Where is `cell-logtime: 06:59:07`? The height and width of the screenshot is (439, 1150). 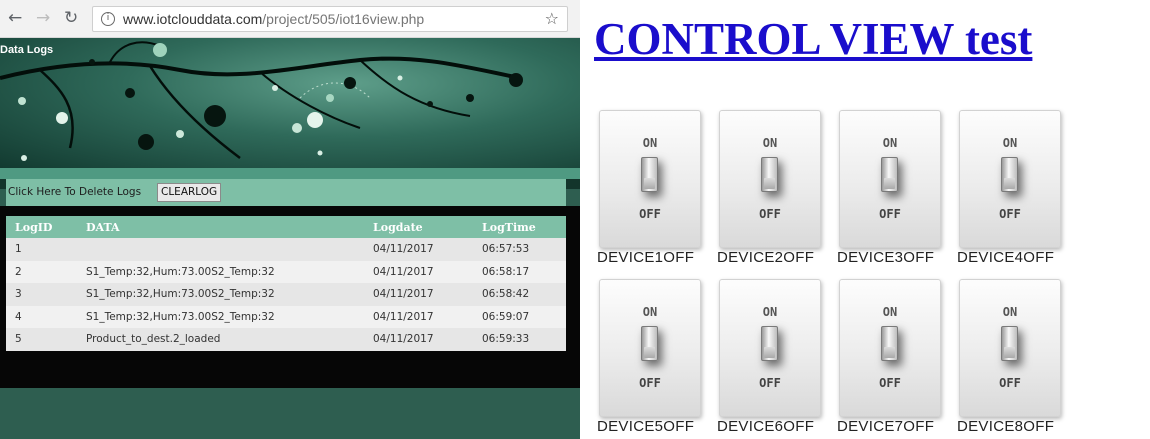
cell-logtime: 06:59:07 is located at coordinates (519, 316).